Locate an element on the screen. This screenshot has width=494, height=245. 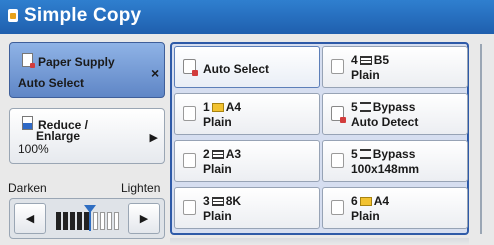
tray-4: 4 B5 Plain is located at coordinates (395, 67).